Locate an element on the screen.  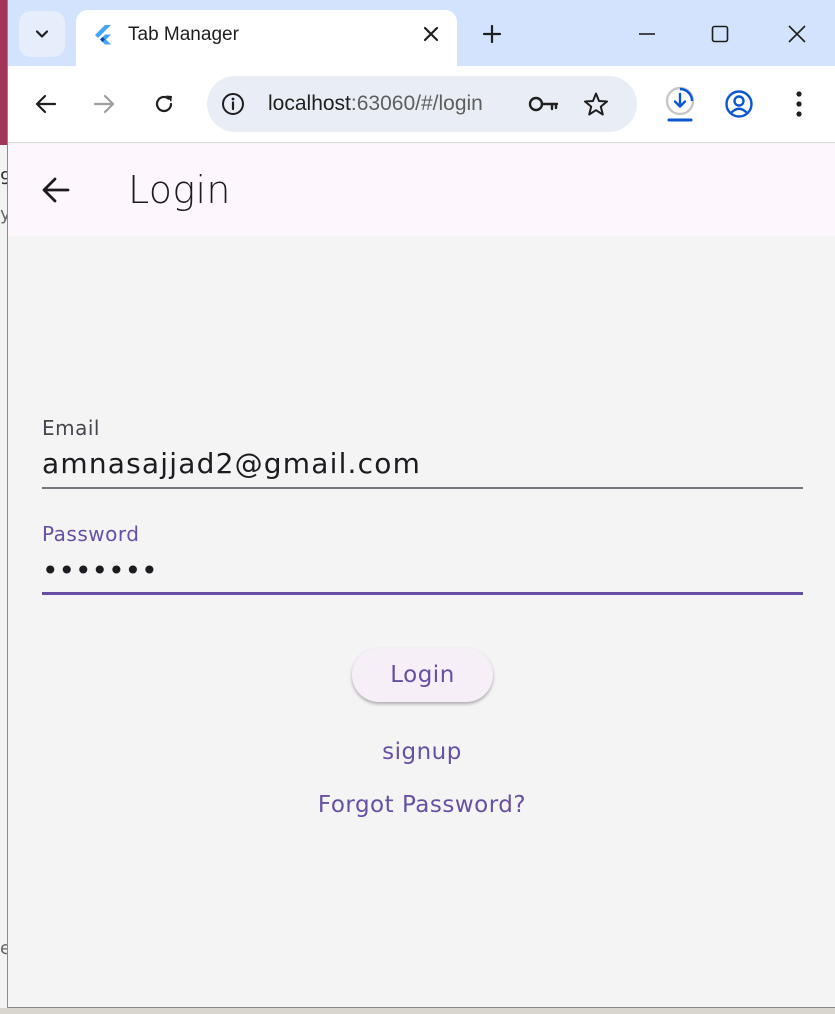
profile-icon is located at coordinates (739, 104).